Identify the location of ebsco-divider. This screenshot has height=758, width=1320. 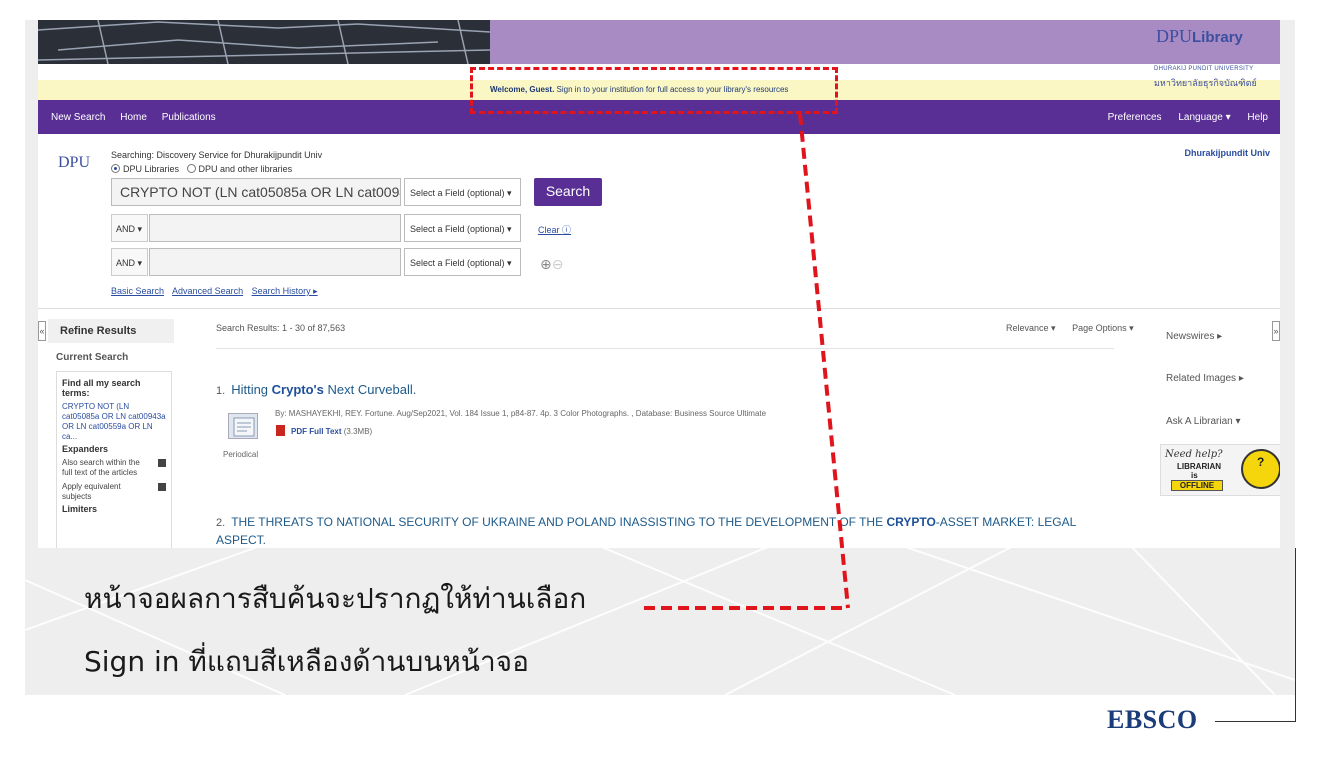
(1255, 721).